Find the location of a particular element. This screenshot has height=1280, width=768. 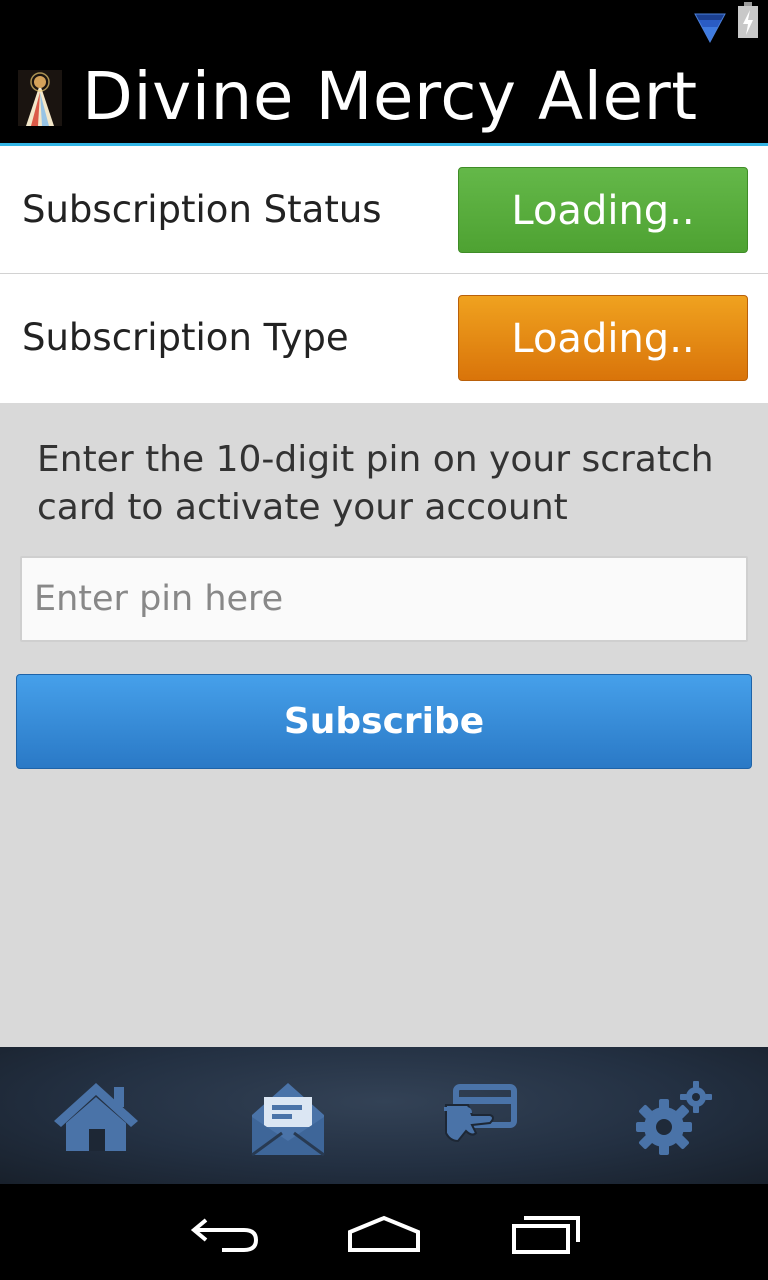

status-bar is located at coordinates (384, 25).